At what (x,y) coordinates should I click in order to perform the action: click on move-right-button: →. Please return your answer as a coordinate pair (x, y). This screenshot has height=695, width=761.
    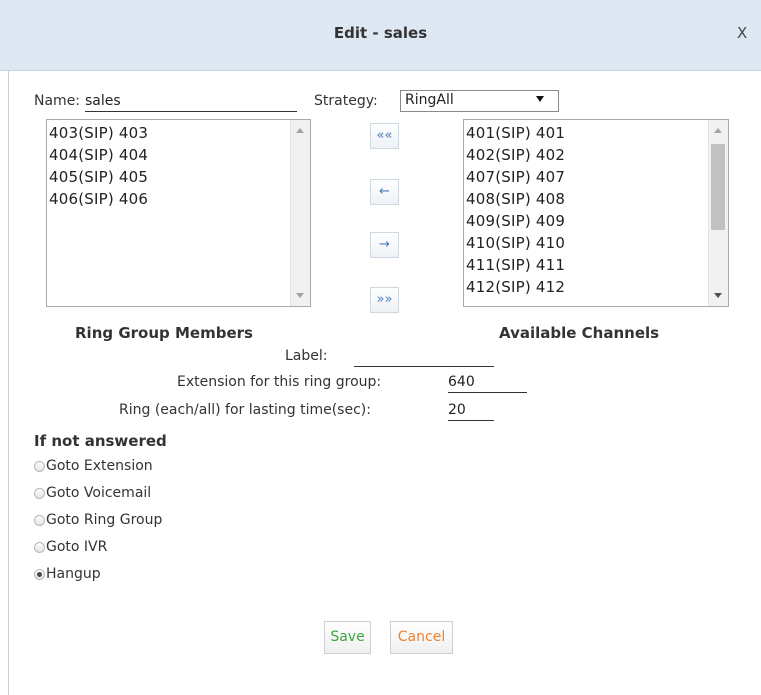
    Looking at the image, I should click on (384, 245).